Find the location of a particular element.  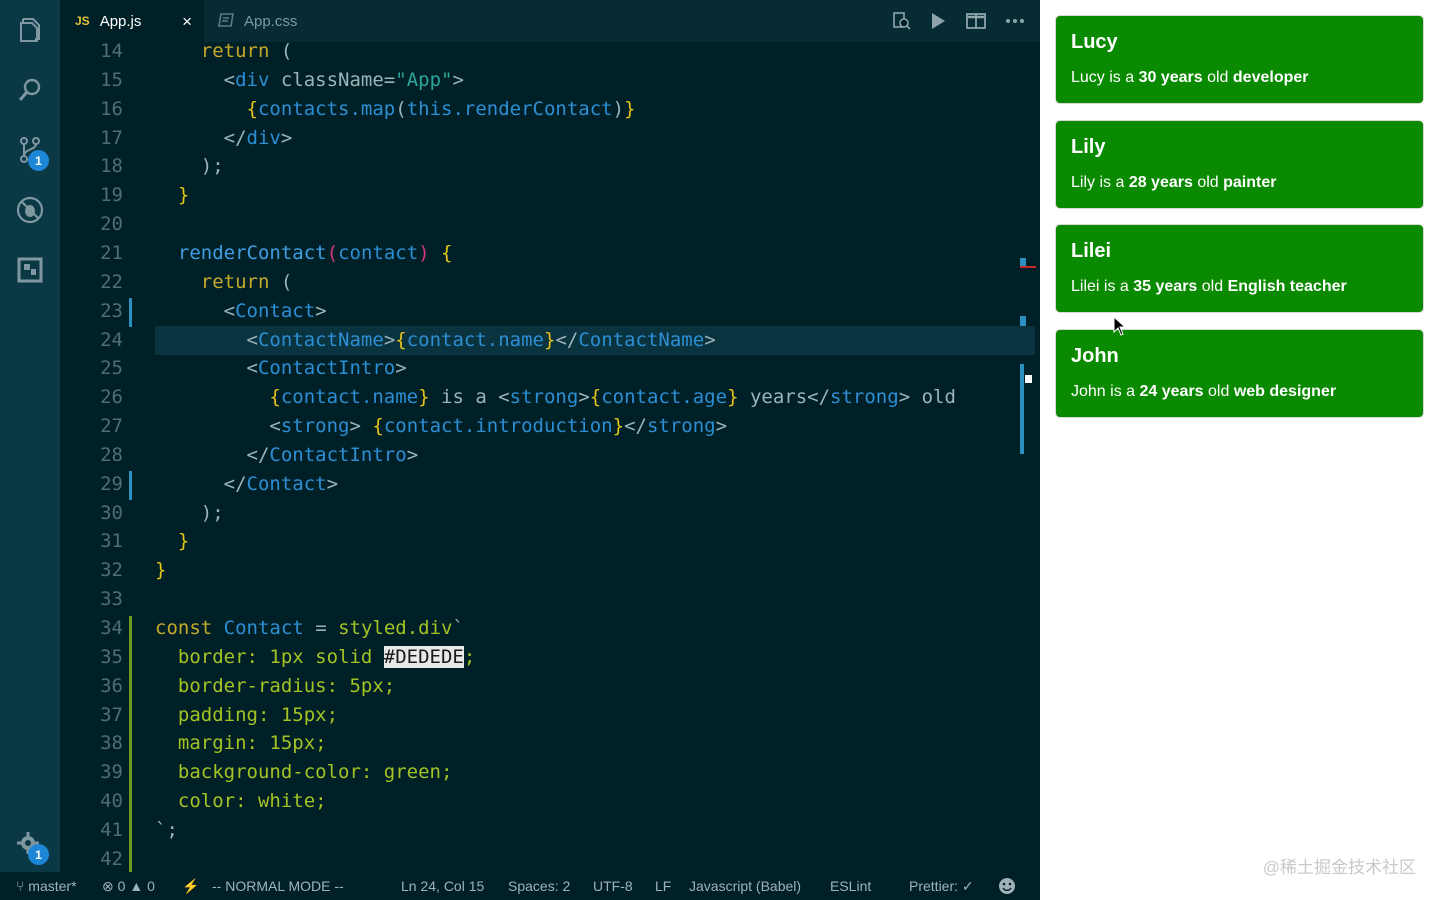

line-content: const Contact = styled.div` is located at coordinates (309, 628).